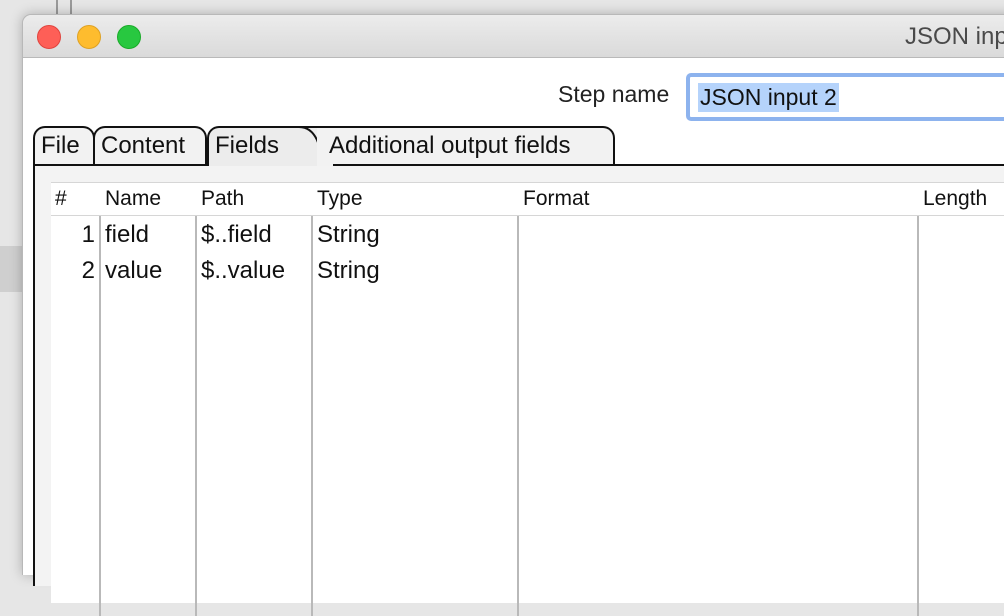  Describe the element at coordinates (450, 145) in the screenshot. I see `tab-additional-label: Additional output fields` at that location.